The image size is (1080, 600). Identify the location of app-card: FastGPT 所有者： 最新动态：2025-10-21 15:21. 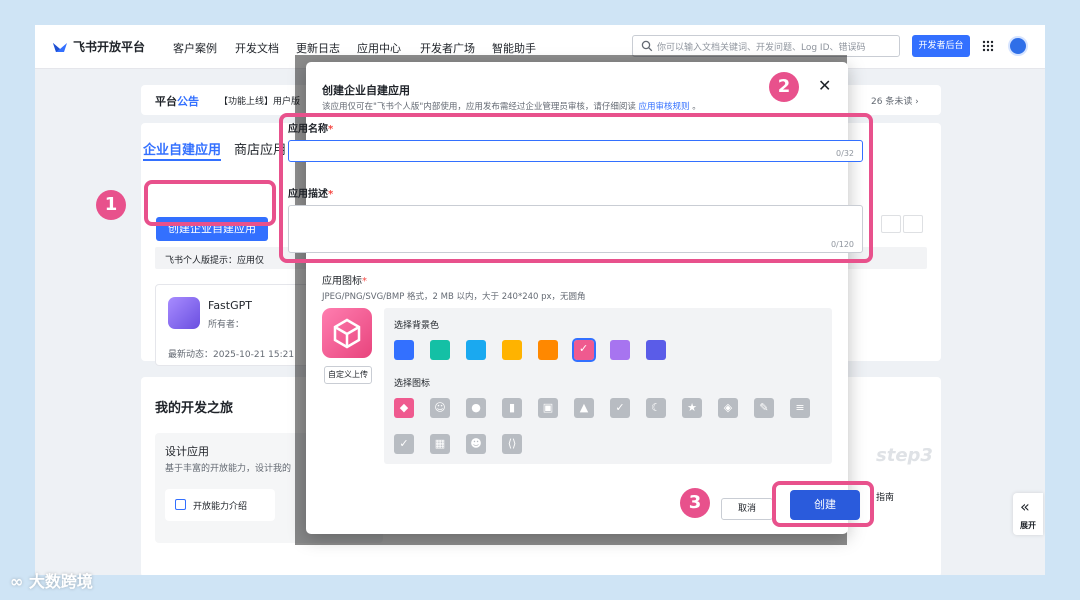
(235, 325).